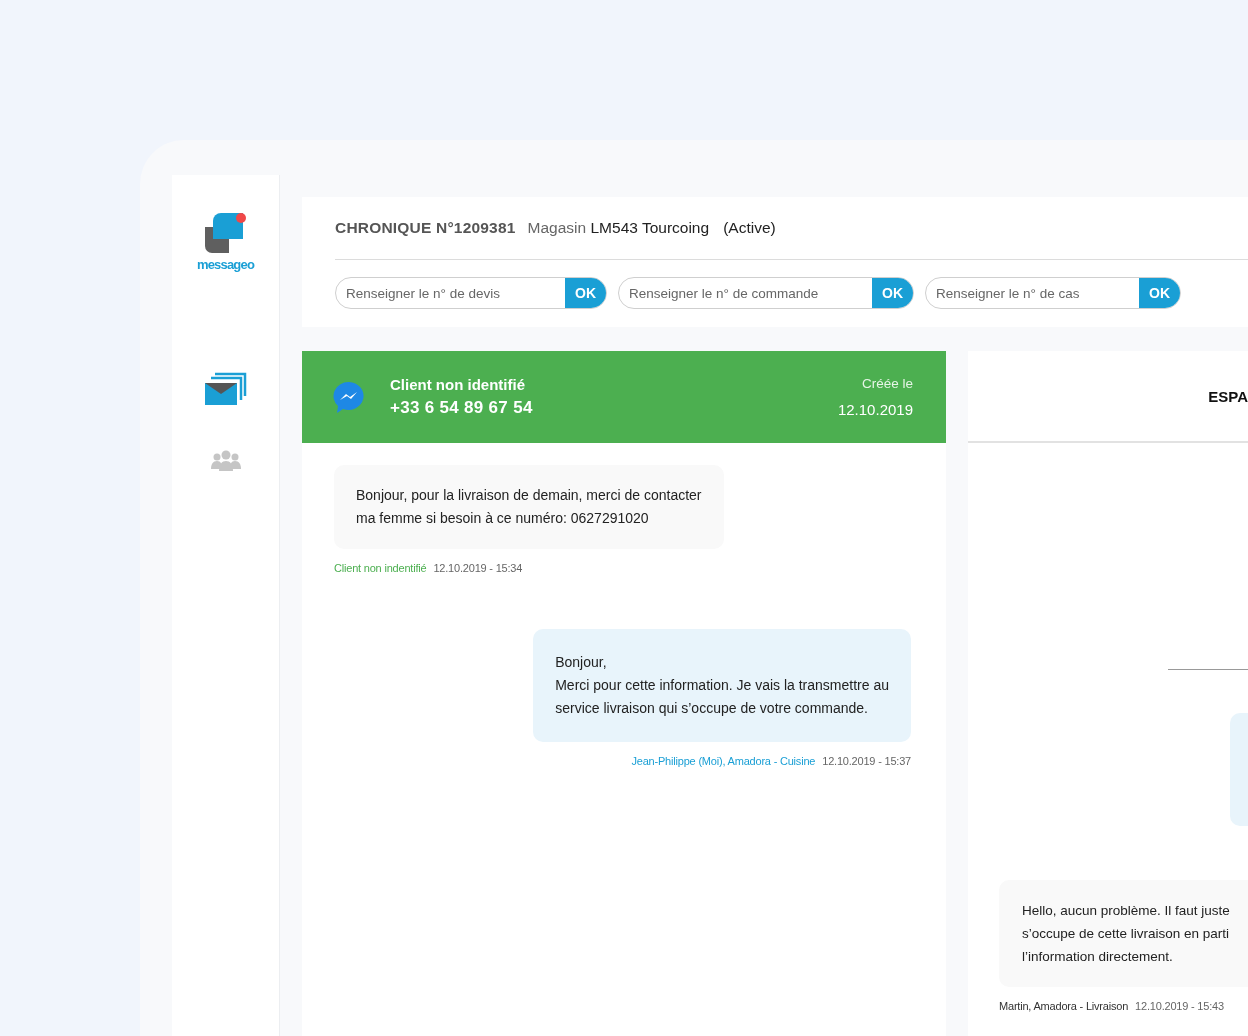  I want to click on message-author: Martin, Amadora - Livraison, so click(1064, 1006).